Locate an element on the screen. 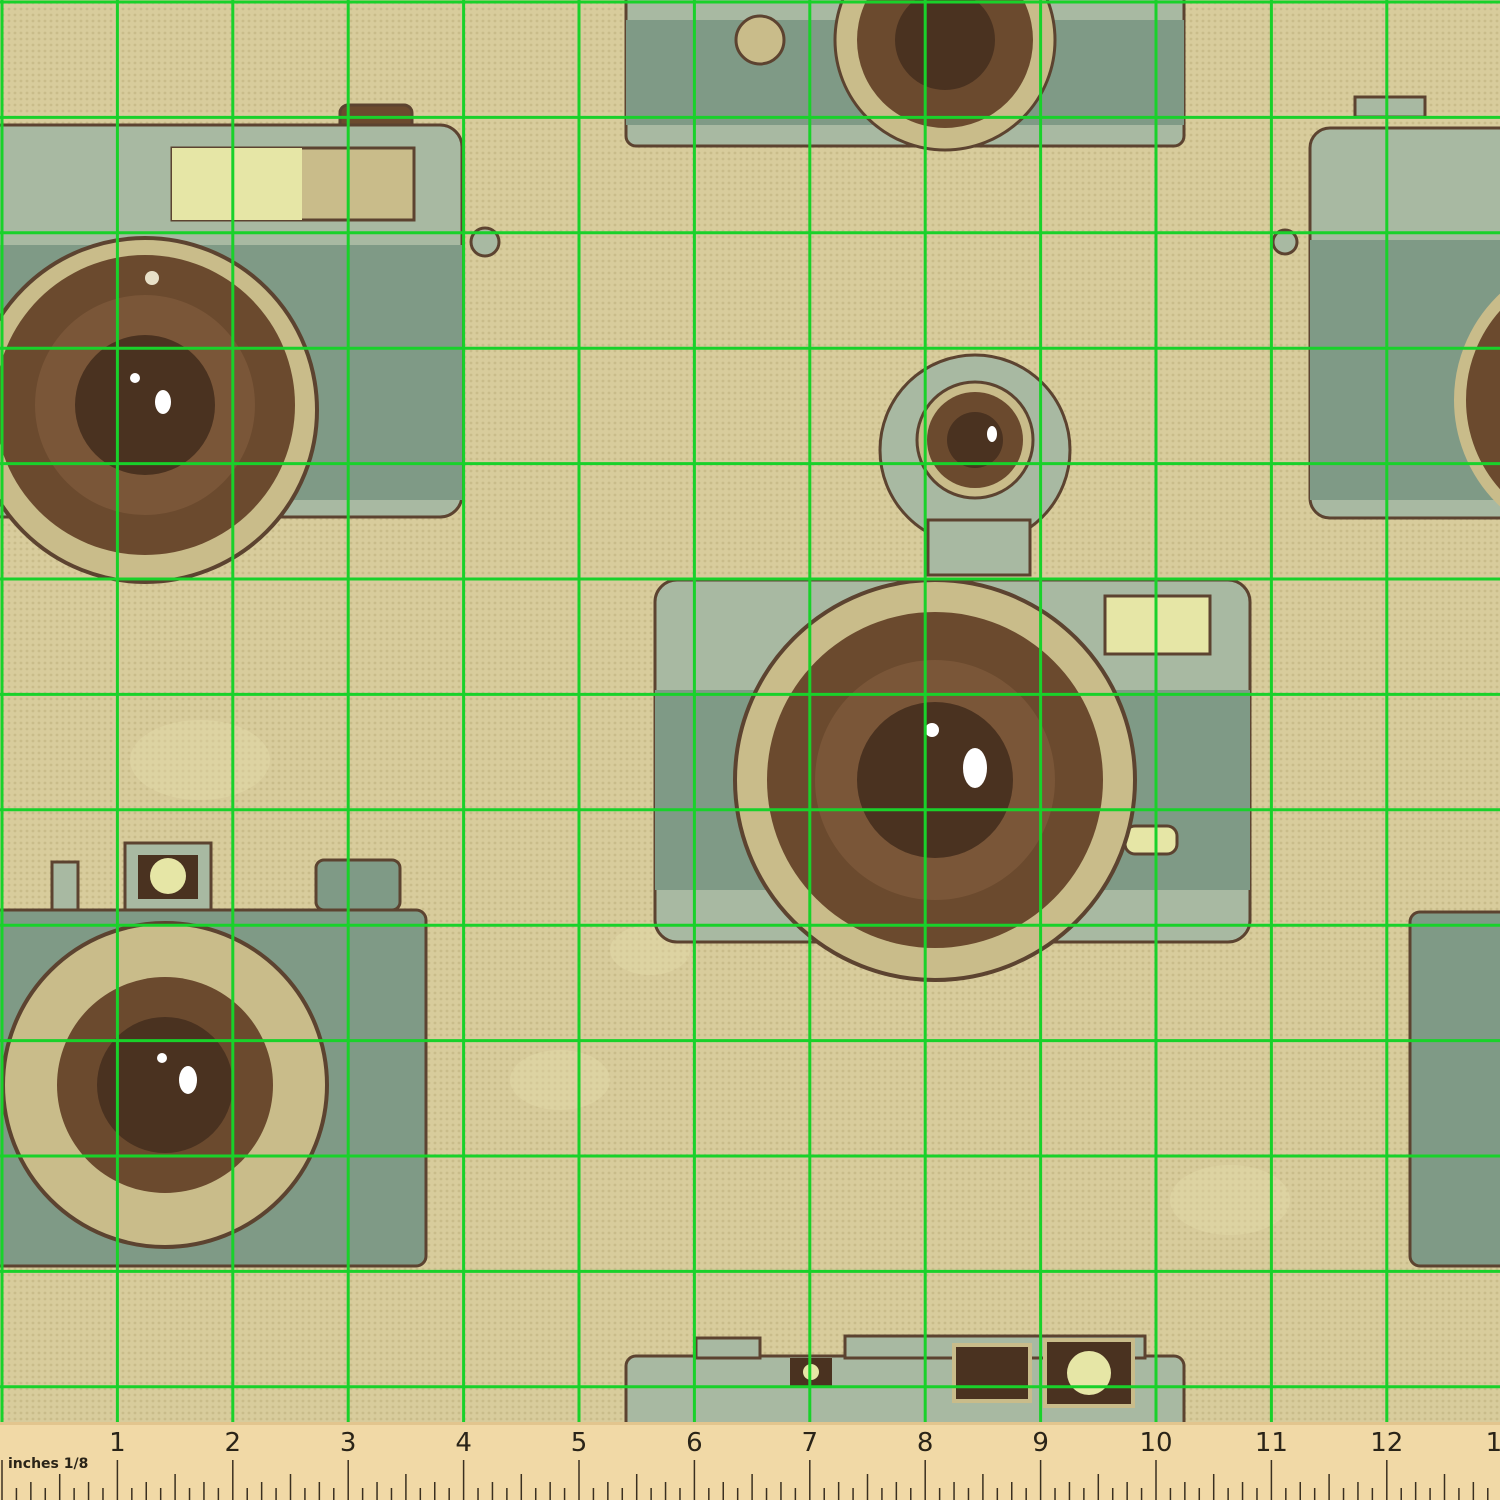  camera-top-left is located at coordinates (250, 343).